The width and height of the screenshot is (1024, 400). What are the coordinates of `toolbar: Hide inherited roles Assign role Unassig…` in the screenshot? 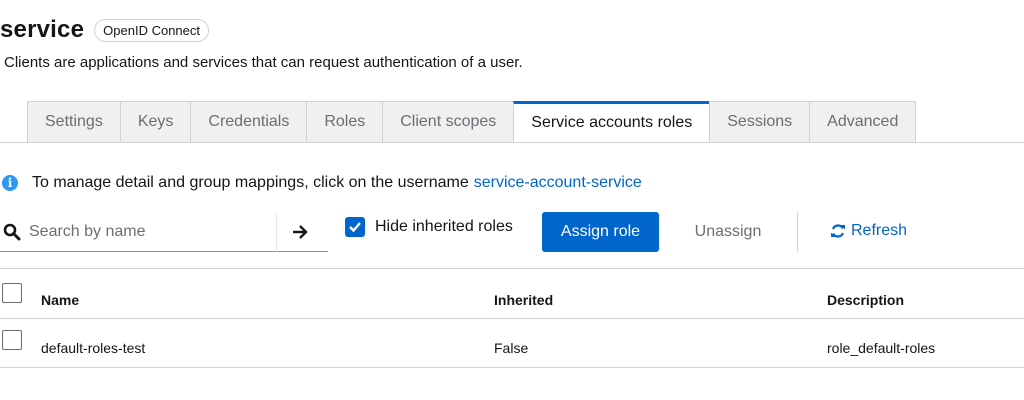 It's located at (512, 232).